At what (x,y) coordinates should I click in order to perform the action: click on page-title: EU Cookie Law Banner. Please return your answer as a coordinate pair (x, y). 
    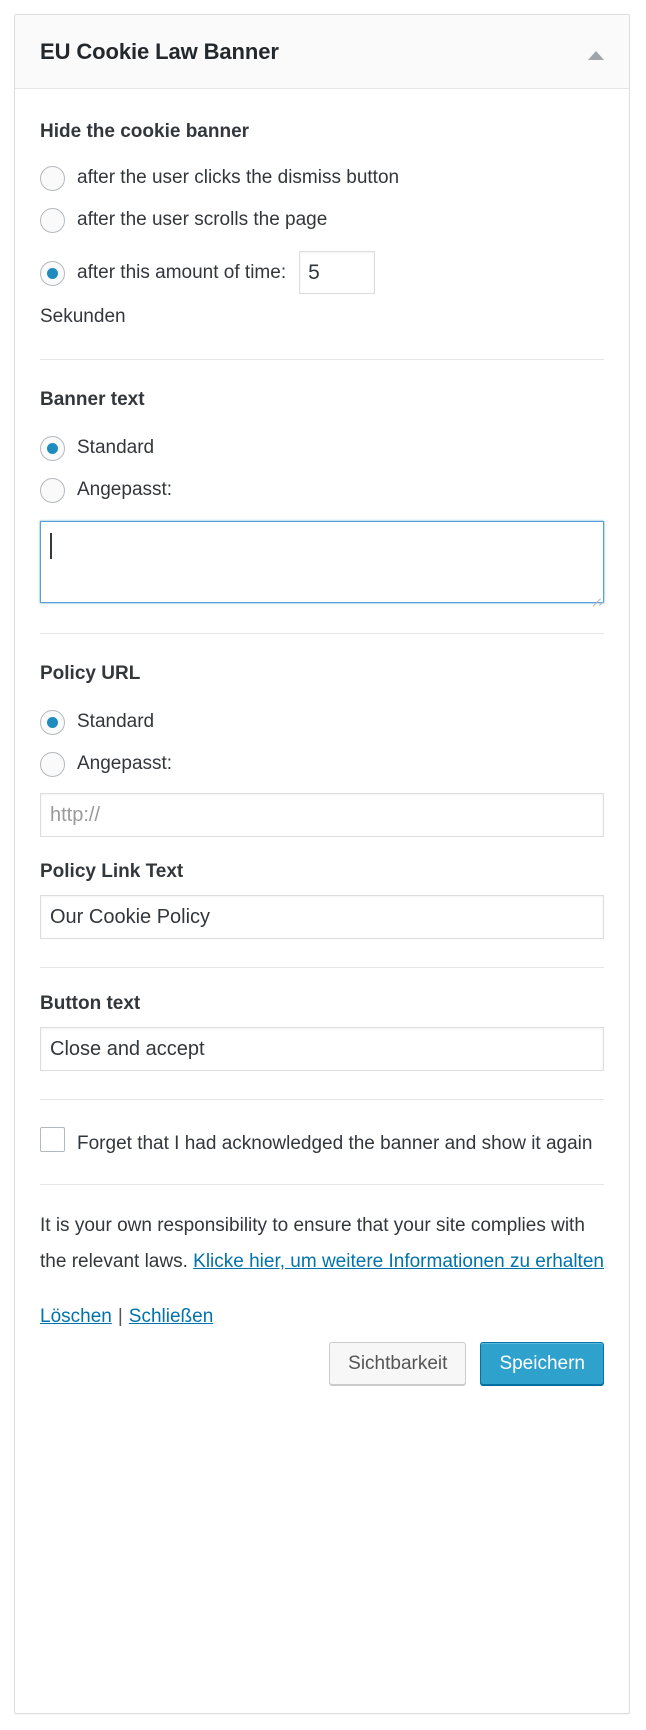
    Looking at the image, I should click on (159, 51).